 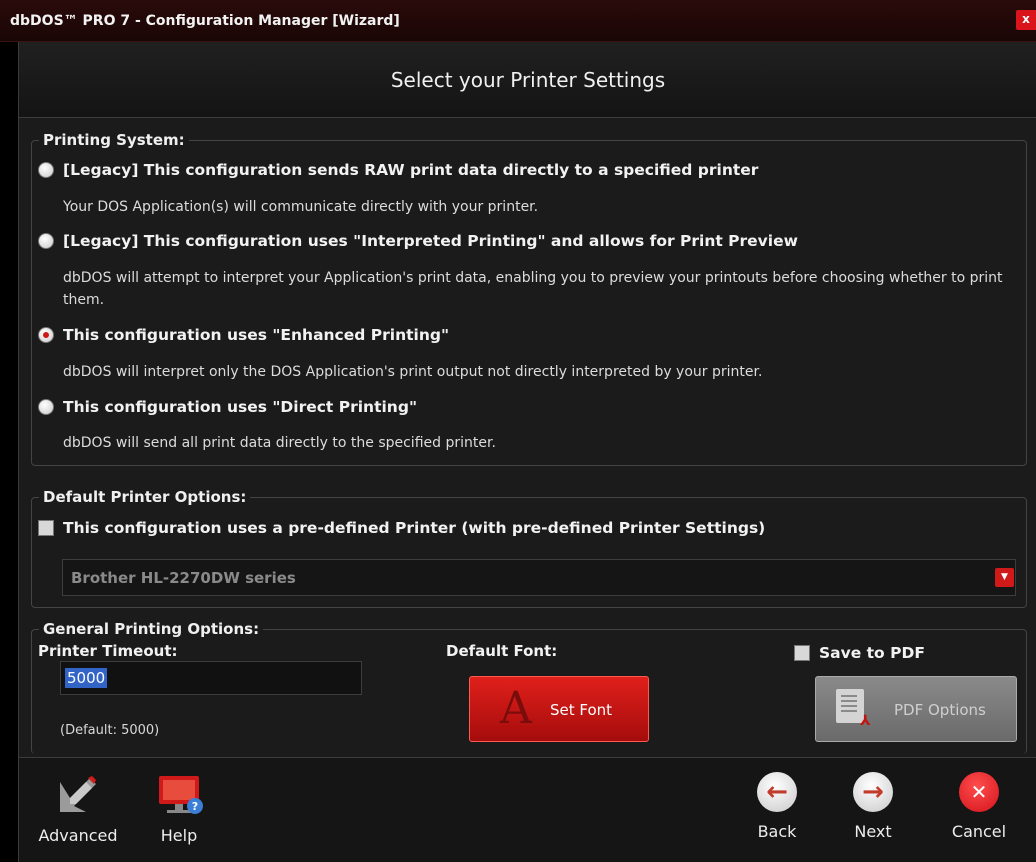 I want to click on help-button: ? Help, so click(x=179, y=808).